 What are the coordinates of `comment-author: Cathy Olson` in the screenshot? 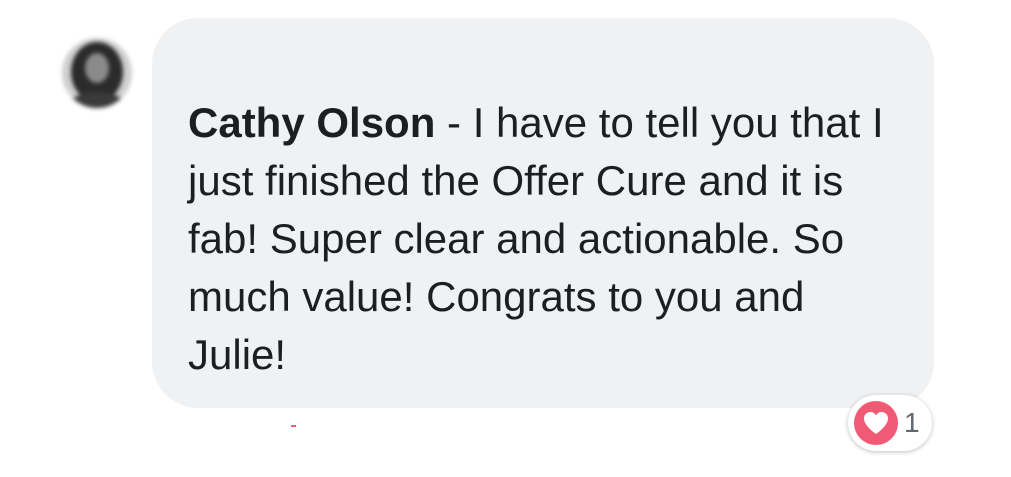 It's located at (311, 122).